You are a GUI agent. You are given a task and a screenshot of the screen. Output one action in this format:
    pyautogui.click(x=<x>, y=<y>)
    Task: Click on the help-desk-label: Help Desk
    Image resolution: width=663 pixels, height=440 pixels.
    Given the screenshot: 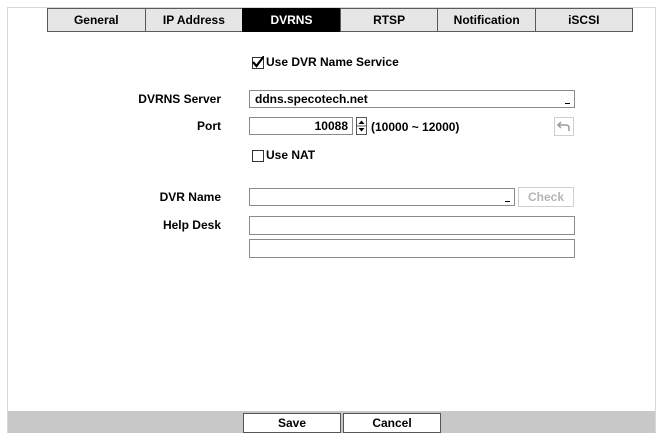 What is the action you would take?
    pyautogui.click(x=191, y=225)
    